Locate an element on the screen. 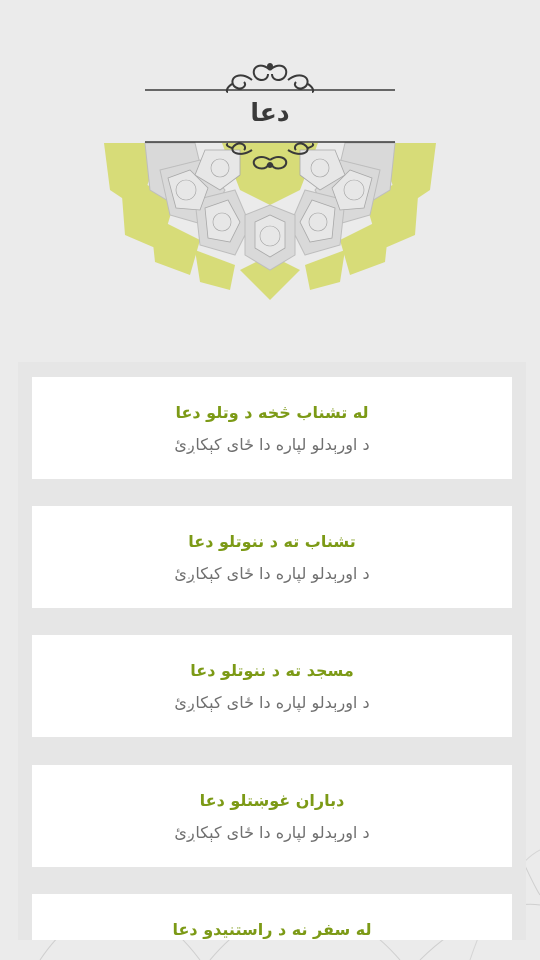 The height and width of the screenshot is (960, 540). item-title: له سفر نه د راستنیدو دعا is located at coordinates (272, 929).